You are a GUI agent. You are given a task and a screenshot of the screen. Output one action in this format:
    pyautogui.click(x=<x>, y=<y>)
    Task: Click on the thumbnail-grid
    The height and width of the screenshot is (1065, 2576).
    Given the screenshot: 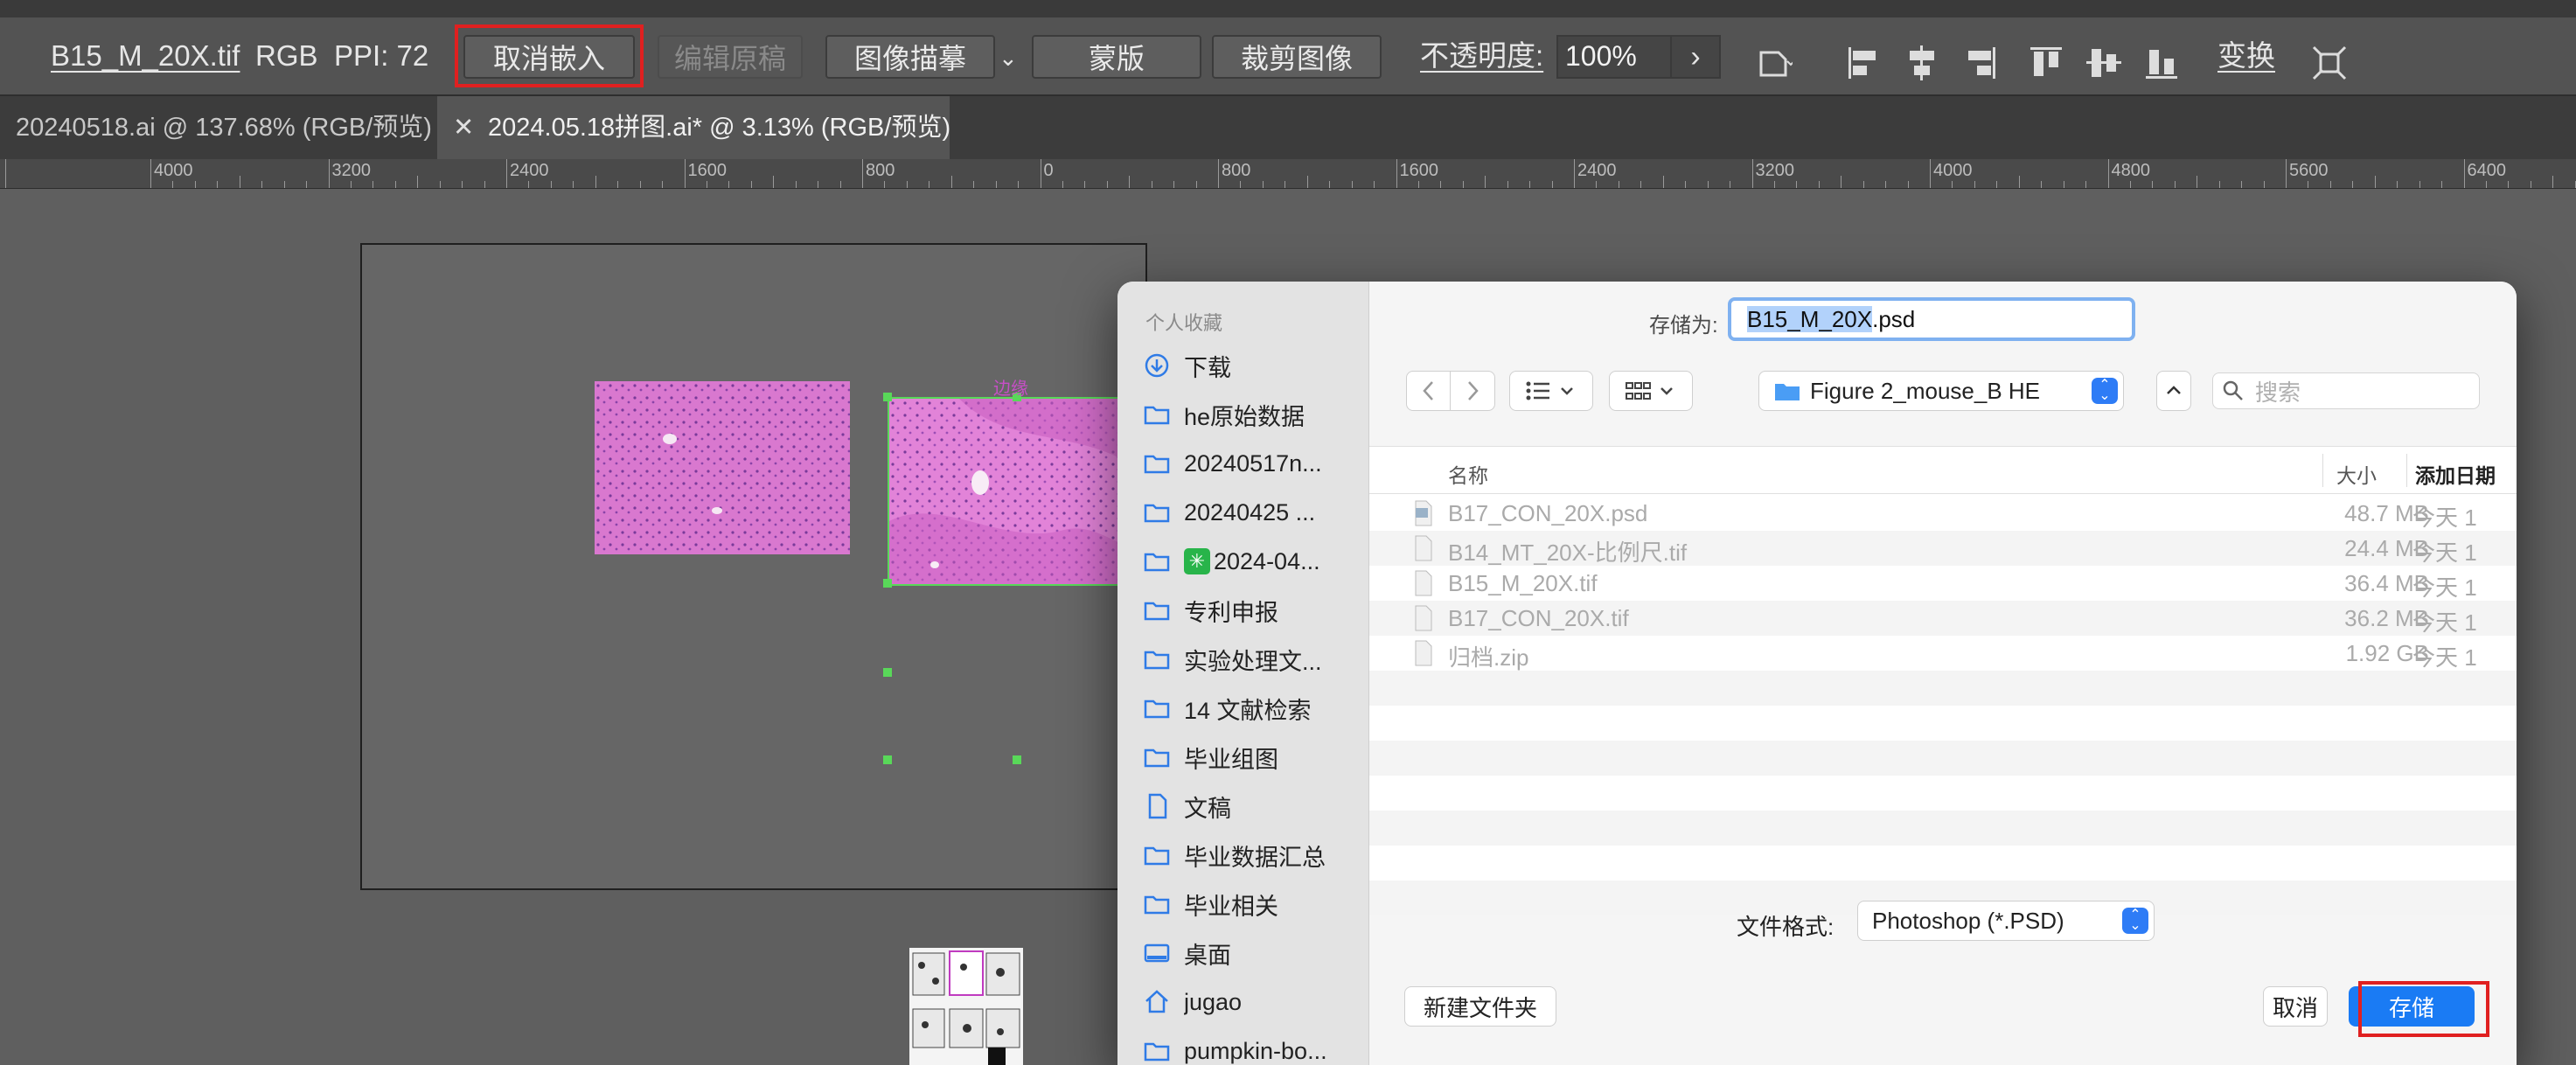 What is the action you would take?
    pyautogui.click(x=966, y=1006)
    